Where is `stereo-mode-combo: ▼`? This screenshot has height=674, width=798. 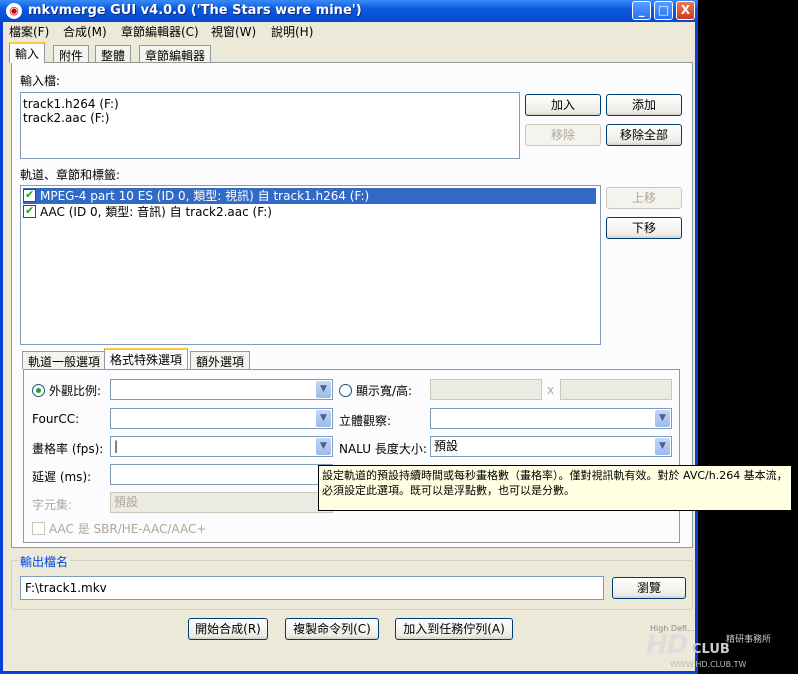
stereo-mode-combo: ▼ is located at coordinates (551, 418).